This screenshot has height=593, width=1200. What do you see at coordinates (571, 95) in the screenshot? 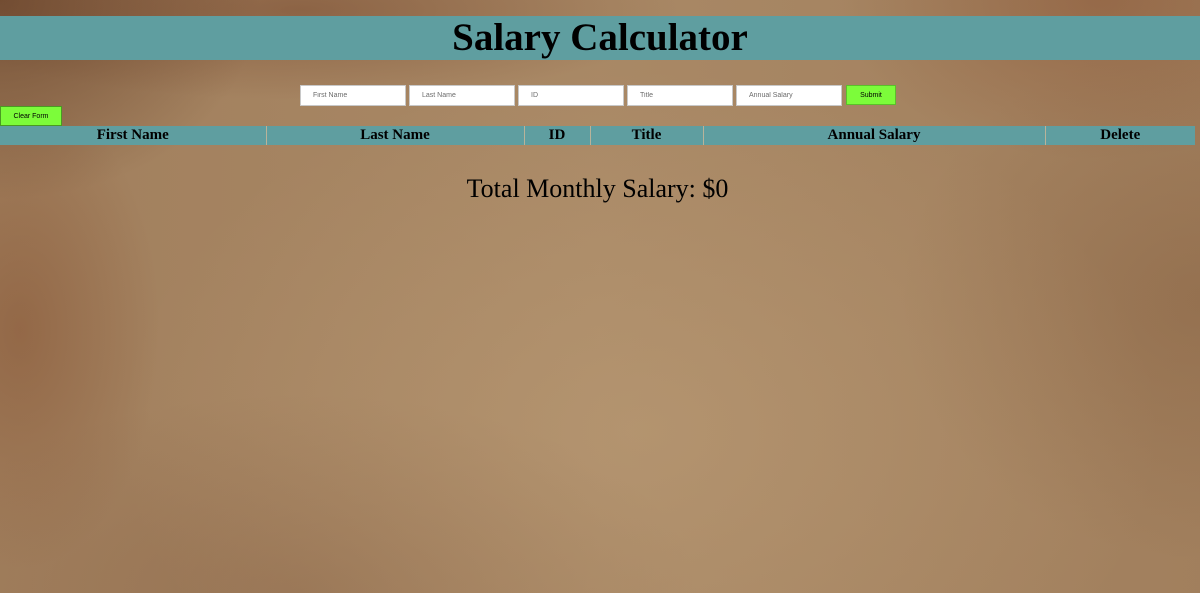
I see `id-input` at bounding box center [571, 95].